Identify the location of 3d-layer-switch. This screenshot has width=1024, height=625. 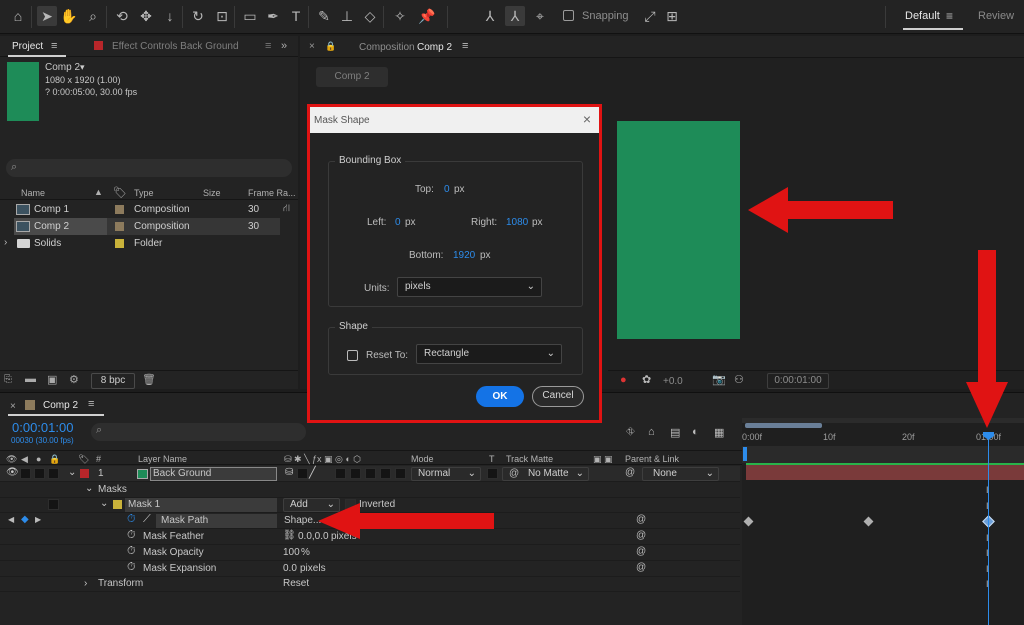
(400, 473).